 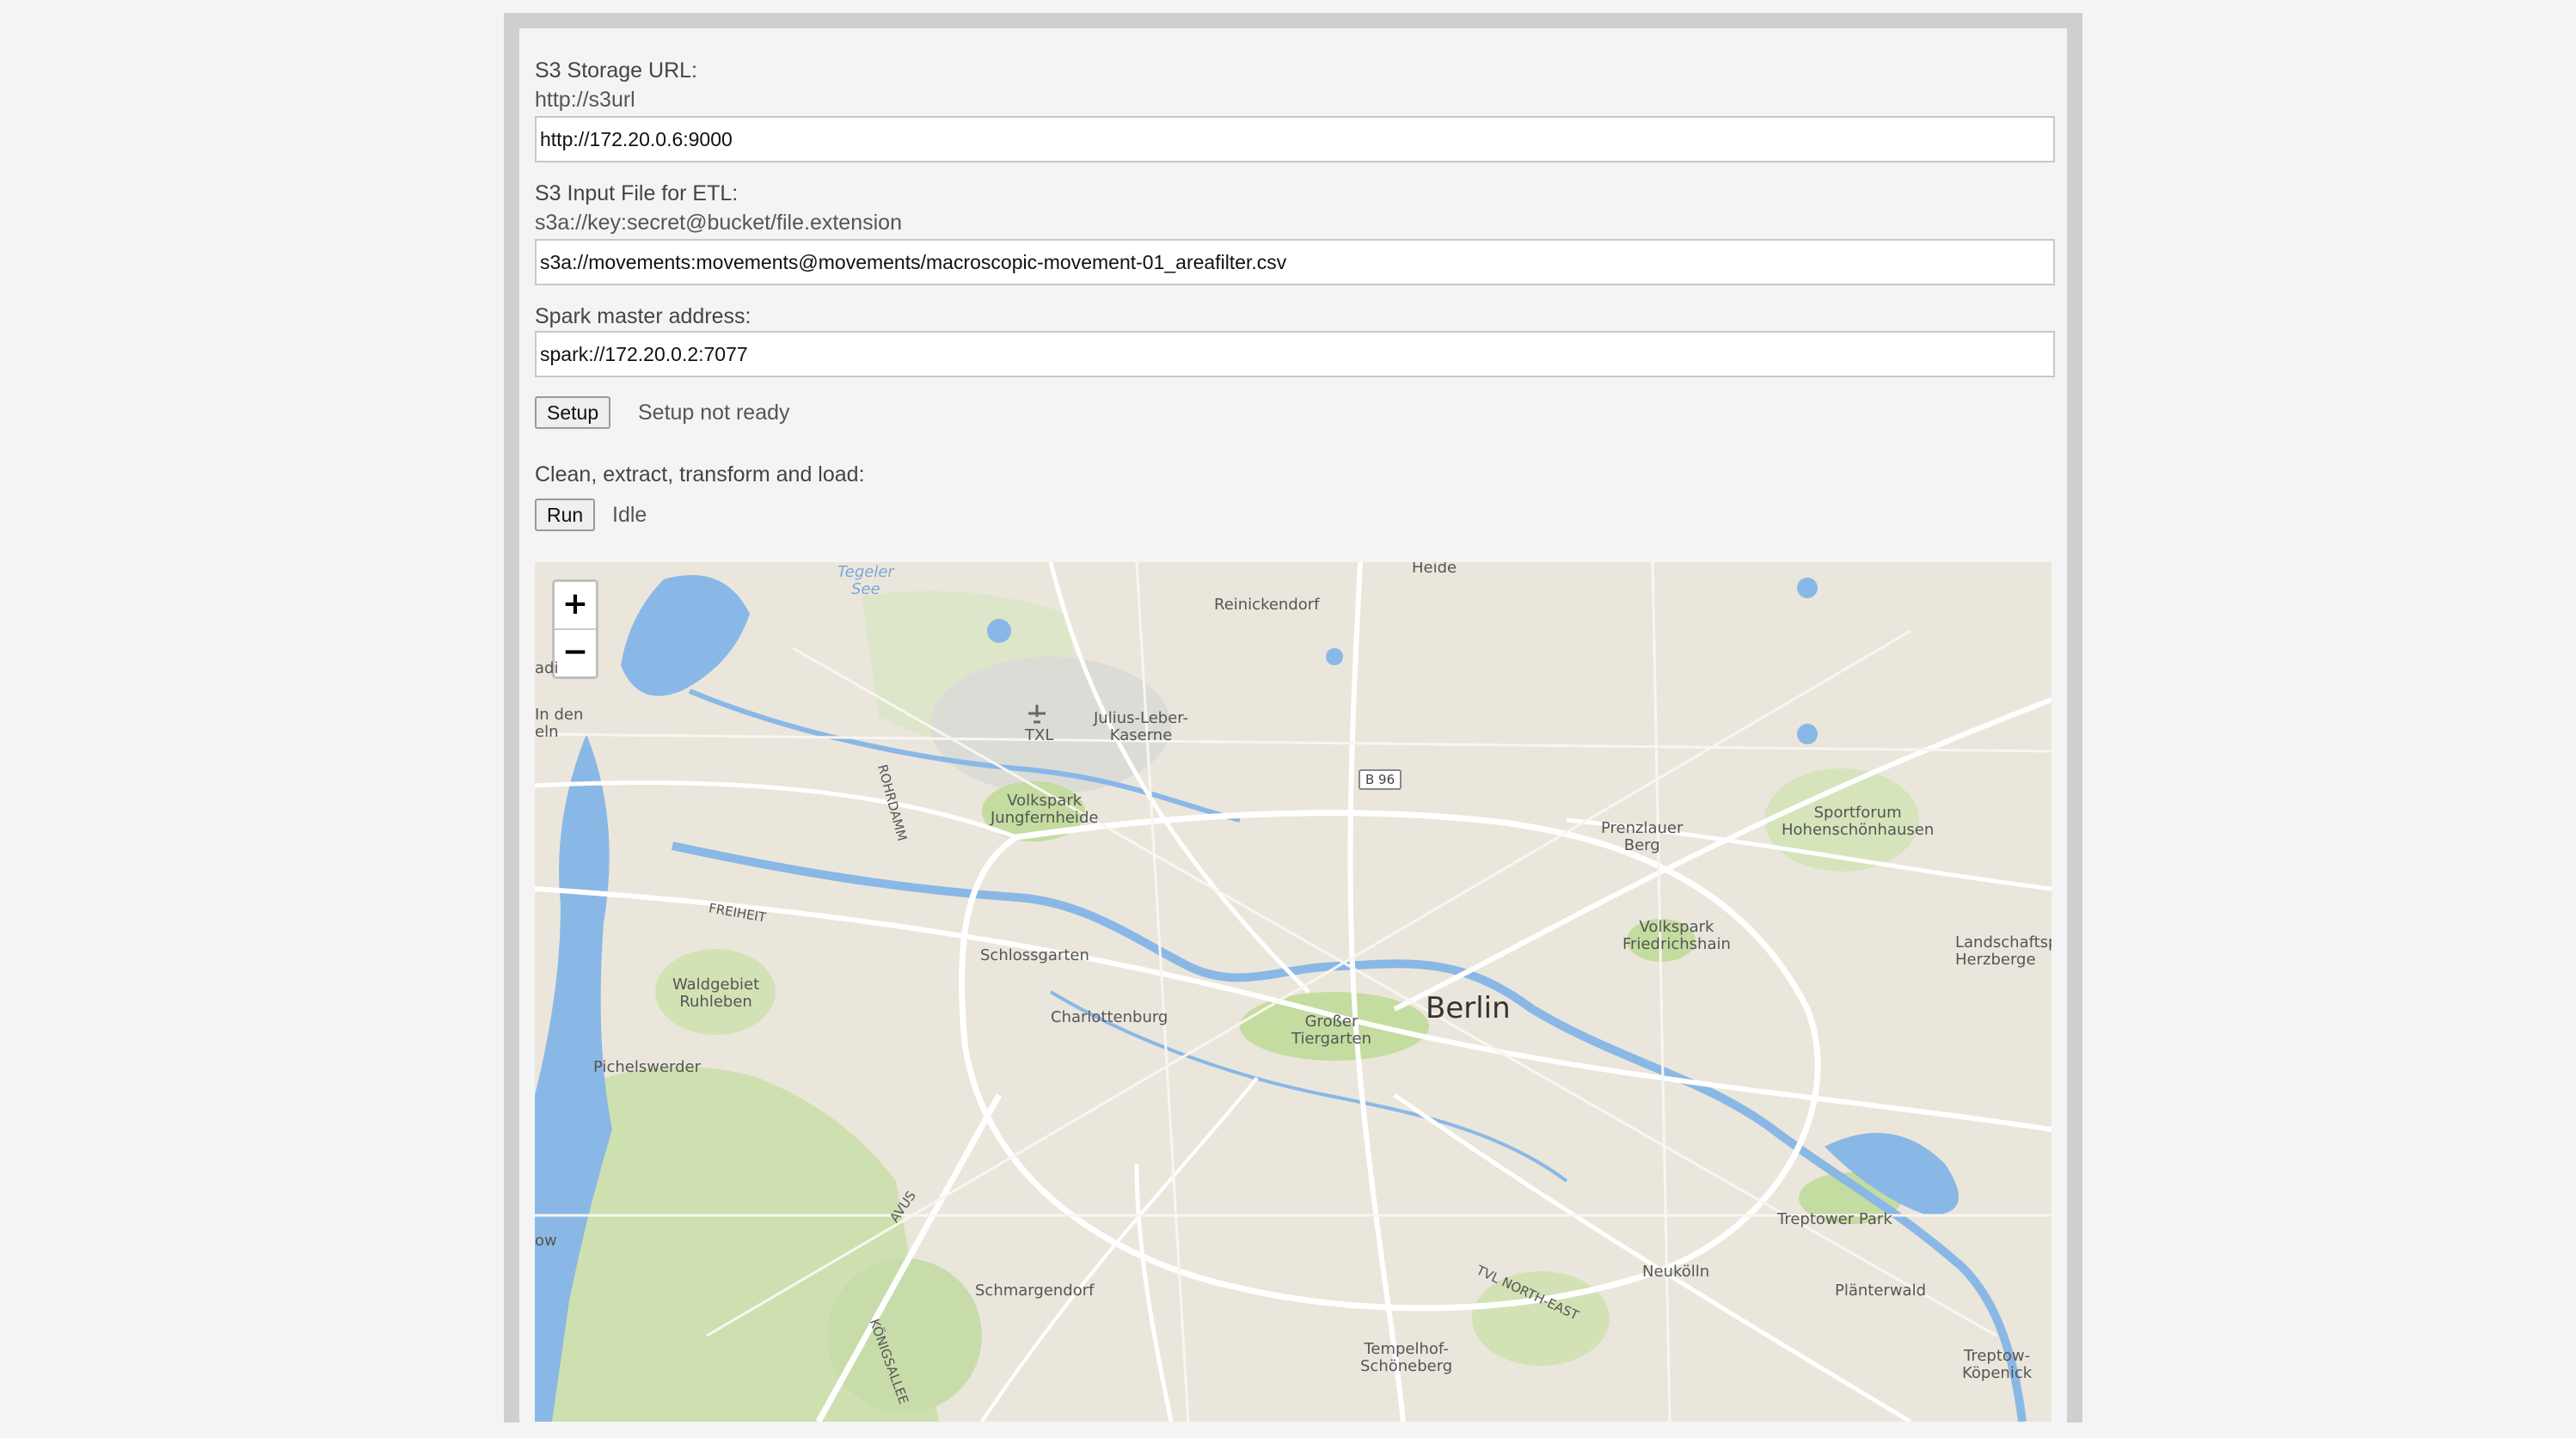 What do you see at coordinates (547, 668) in the screenshot?
I see `map-label-adi: adi` at bounding box center [547, 668].